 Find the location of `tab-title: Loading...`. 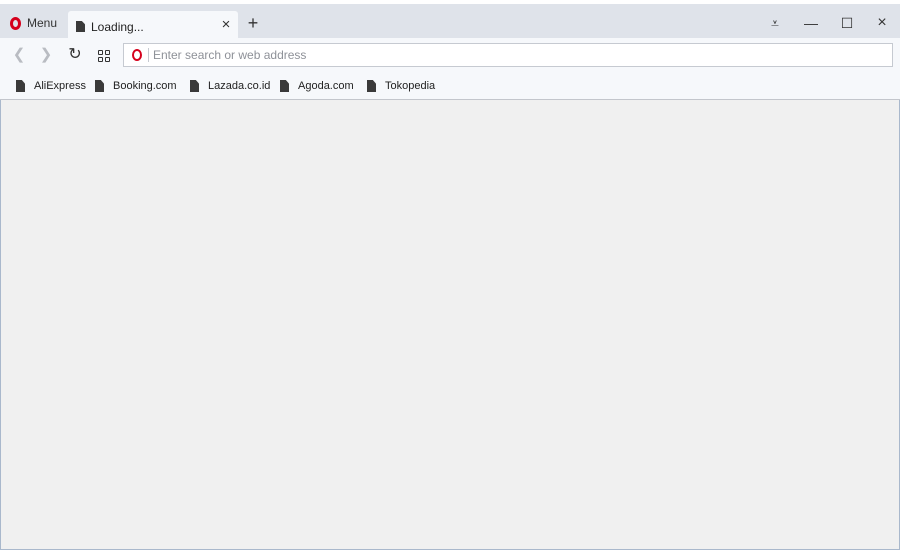

tab-title: Loading... is located at coordinates (117, 26).